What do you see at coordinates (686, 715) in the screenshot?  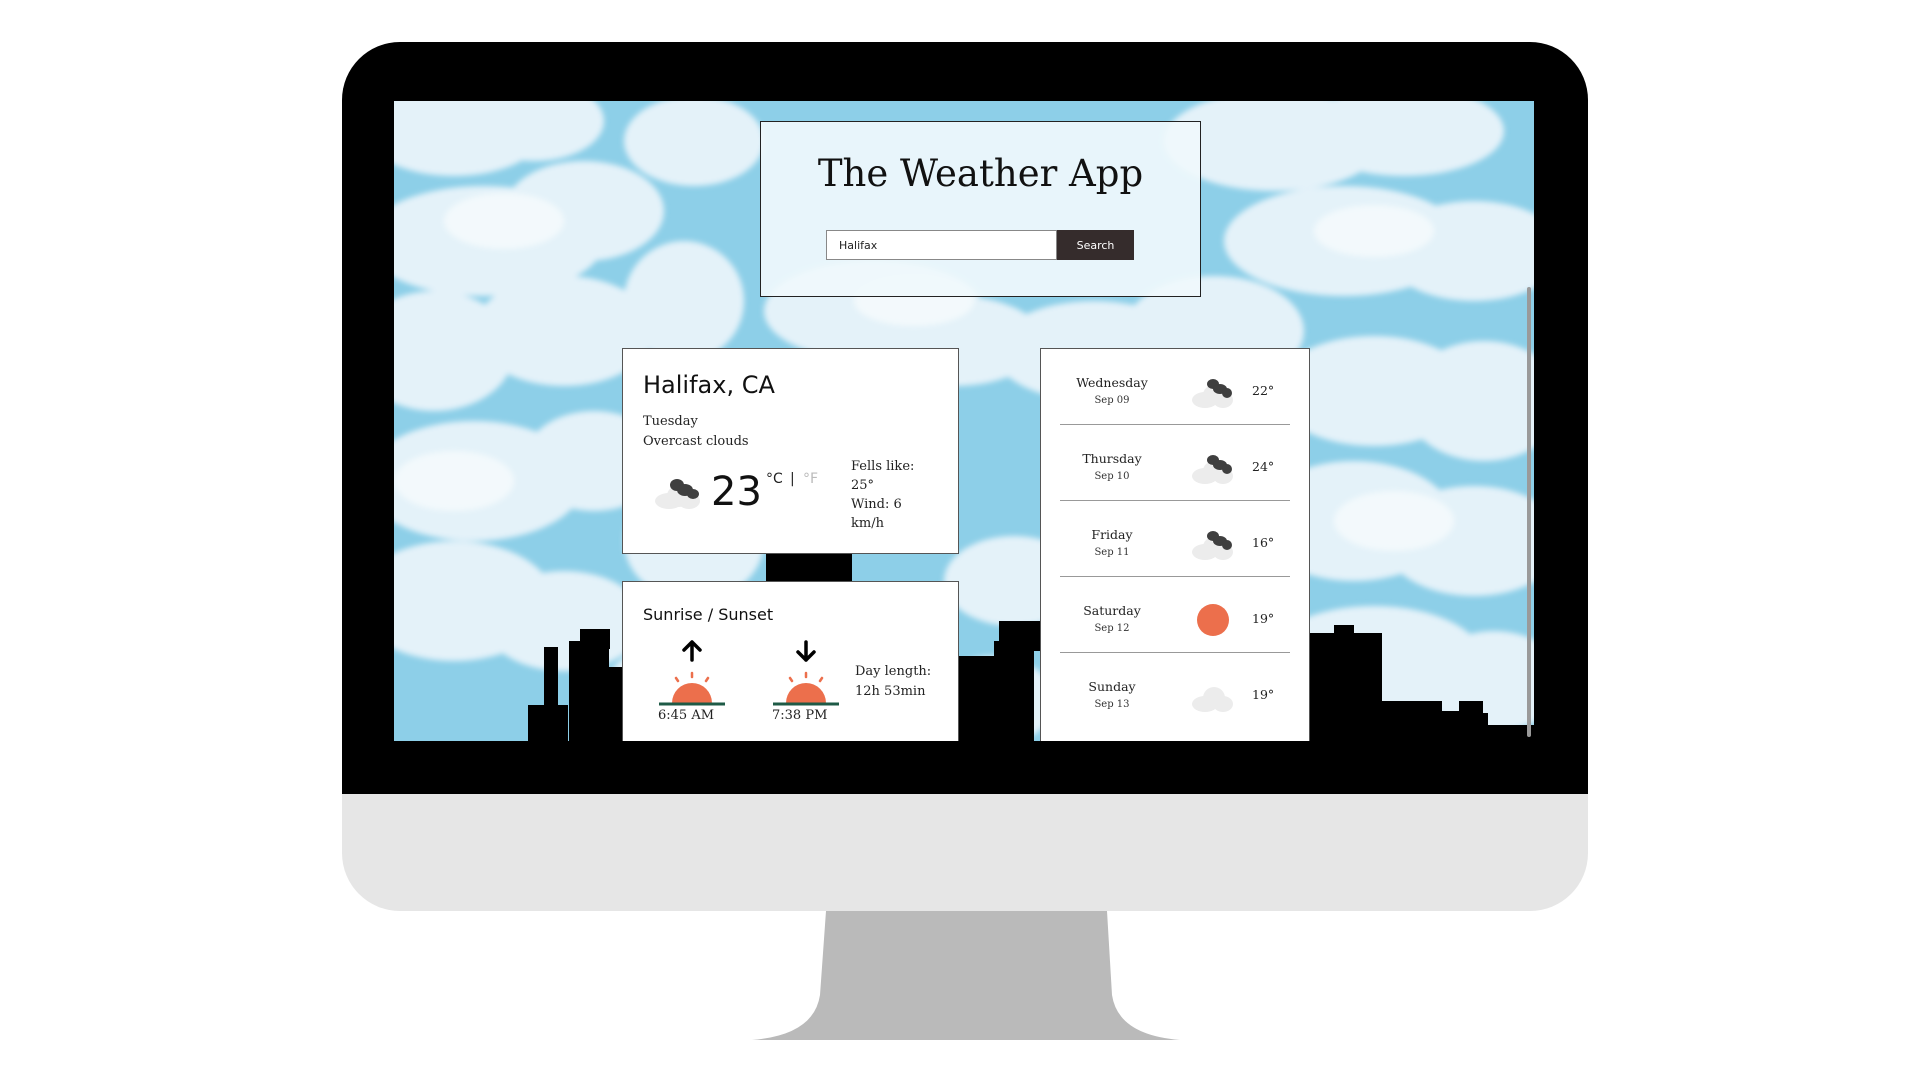 I see `sunrise-time: 6:45 AM` at bounding box center [686, 715].